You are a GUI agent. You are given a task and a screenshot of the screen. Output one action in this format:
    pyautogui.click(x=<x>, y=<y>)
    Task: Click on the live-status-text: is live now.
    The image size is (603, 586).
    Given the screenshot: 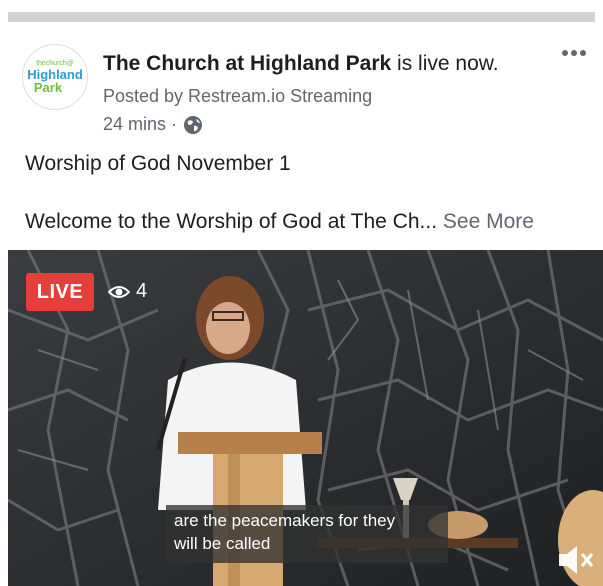 What is the action you would take?
    pyautogui.click(x=445, y=63)
    